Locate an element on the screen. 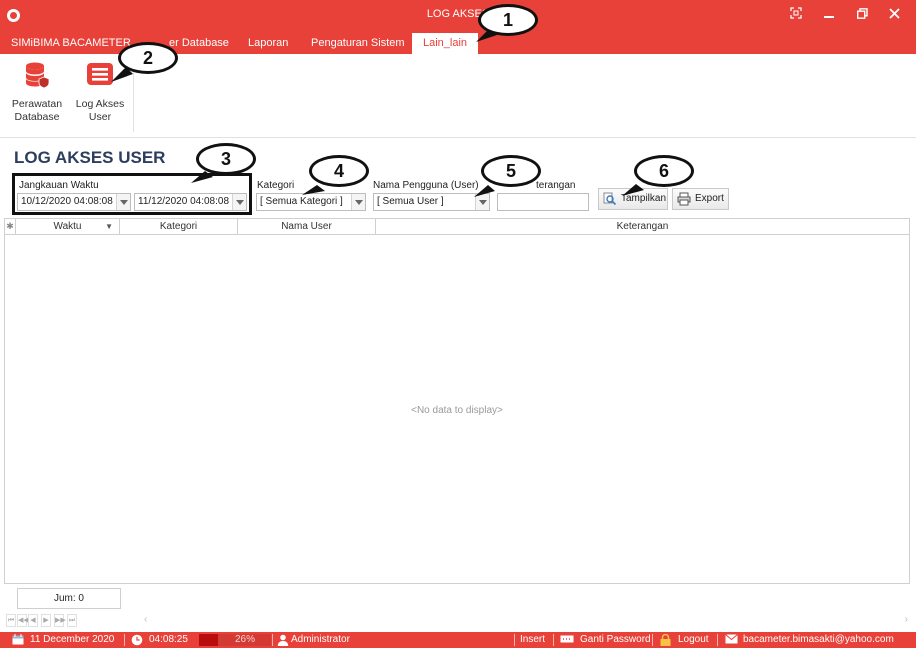 This screenshot has height=648, width=916. perawatan-line1: Perawatan is located at coordinates (37, 104).